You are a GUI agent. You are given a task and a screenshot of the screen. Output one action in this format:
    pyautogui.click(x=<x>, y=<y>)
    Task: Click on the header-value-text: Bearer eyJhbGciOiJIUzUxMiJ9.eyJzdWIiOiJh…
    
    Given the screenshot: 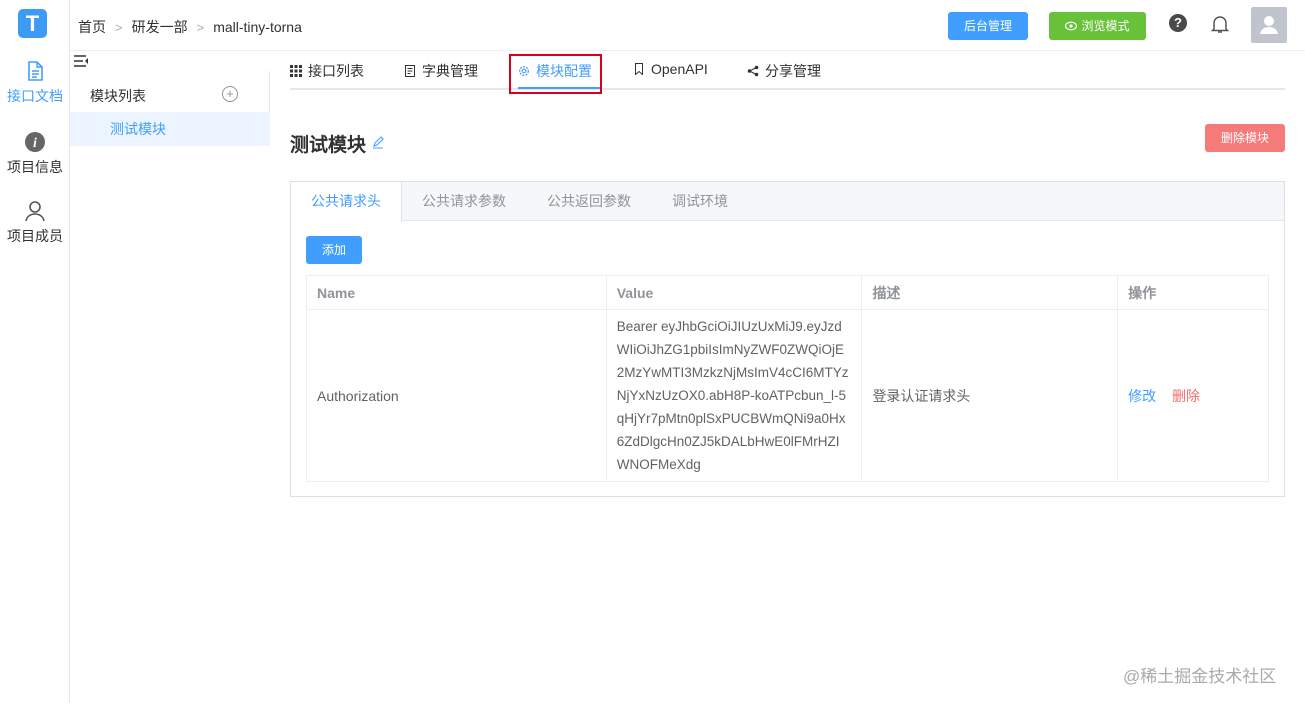 What is the action you would take?
    pyautogui.click(x=732, y=395)
    